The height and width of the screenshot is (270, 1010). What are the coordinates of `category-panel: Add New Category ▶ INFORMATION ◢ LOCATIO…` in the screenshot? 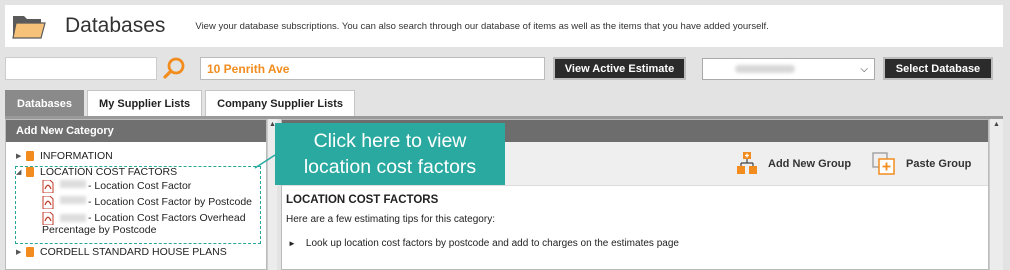 It's located at (136, 194).